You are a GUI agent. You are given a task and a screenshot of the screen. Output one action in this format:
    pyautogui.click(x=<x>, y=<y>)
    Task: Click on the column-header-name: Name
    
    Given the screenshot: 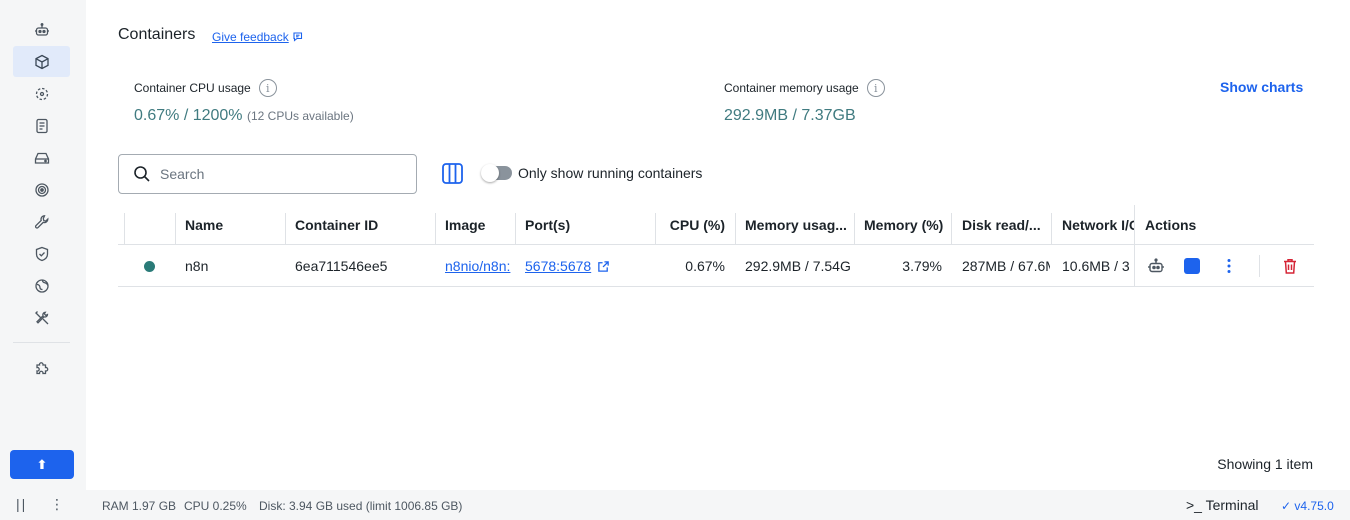 What is the action you would take?
    pyautogui.click(x=232, y=225)
    